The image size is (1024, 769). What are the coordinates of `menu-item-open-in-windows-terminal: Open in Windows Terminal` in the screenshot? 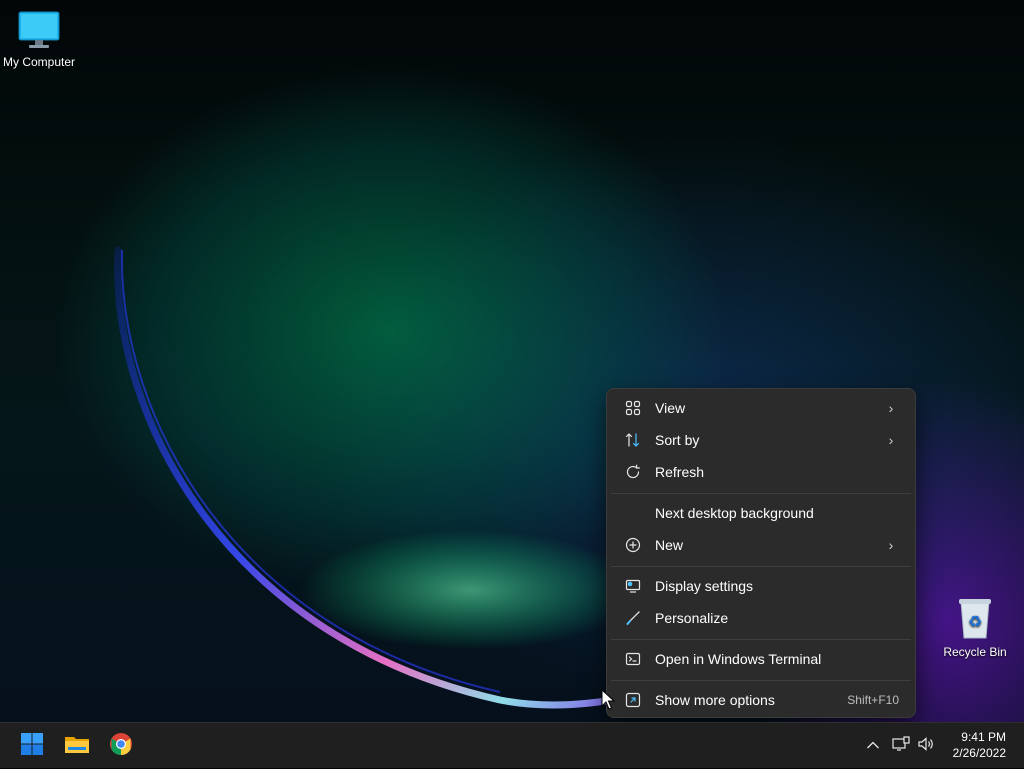 It's located at (761, 659).